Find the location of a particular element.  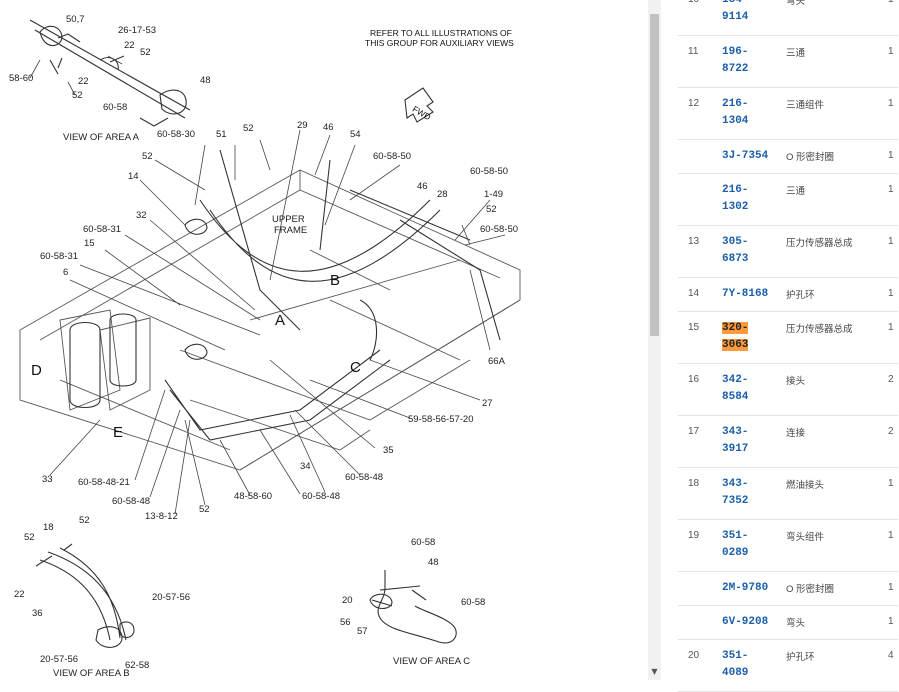

item-number: 10 is located at coordinates (693, 2).